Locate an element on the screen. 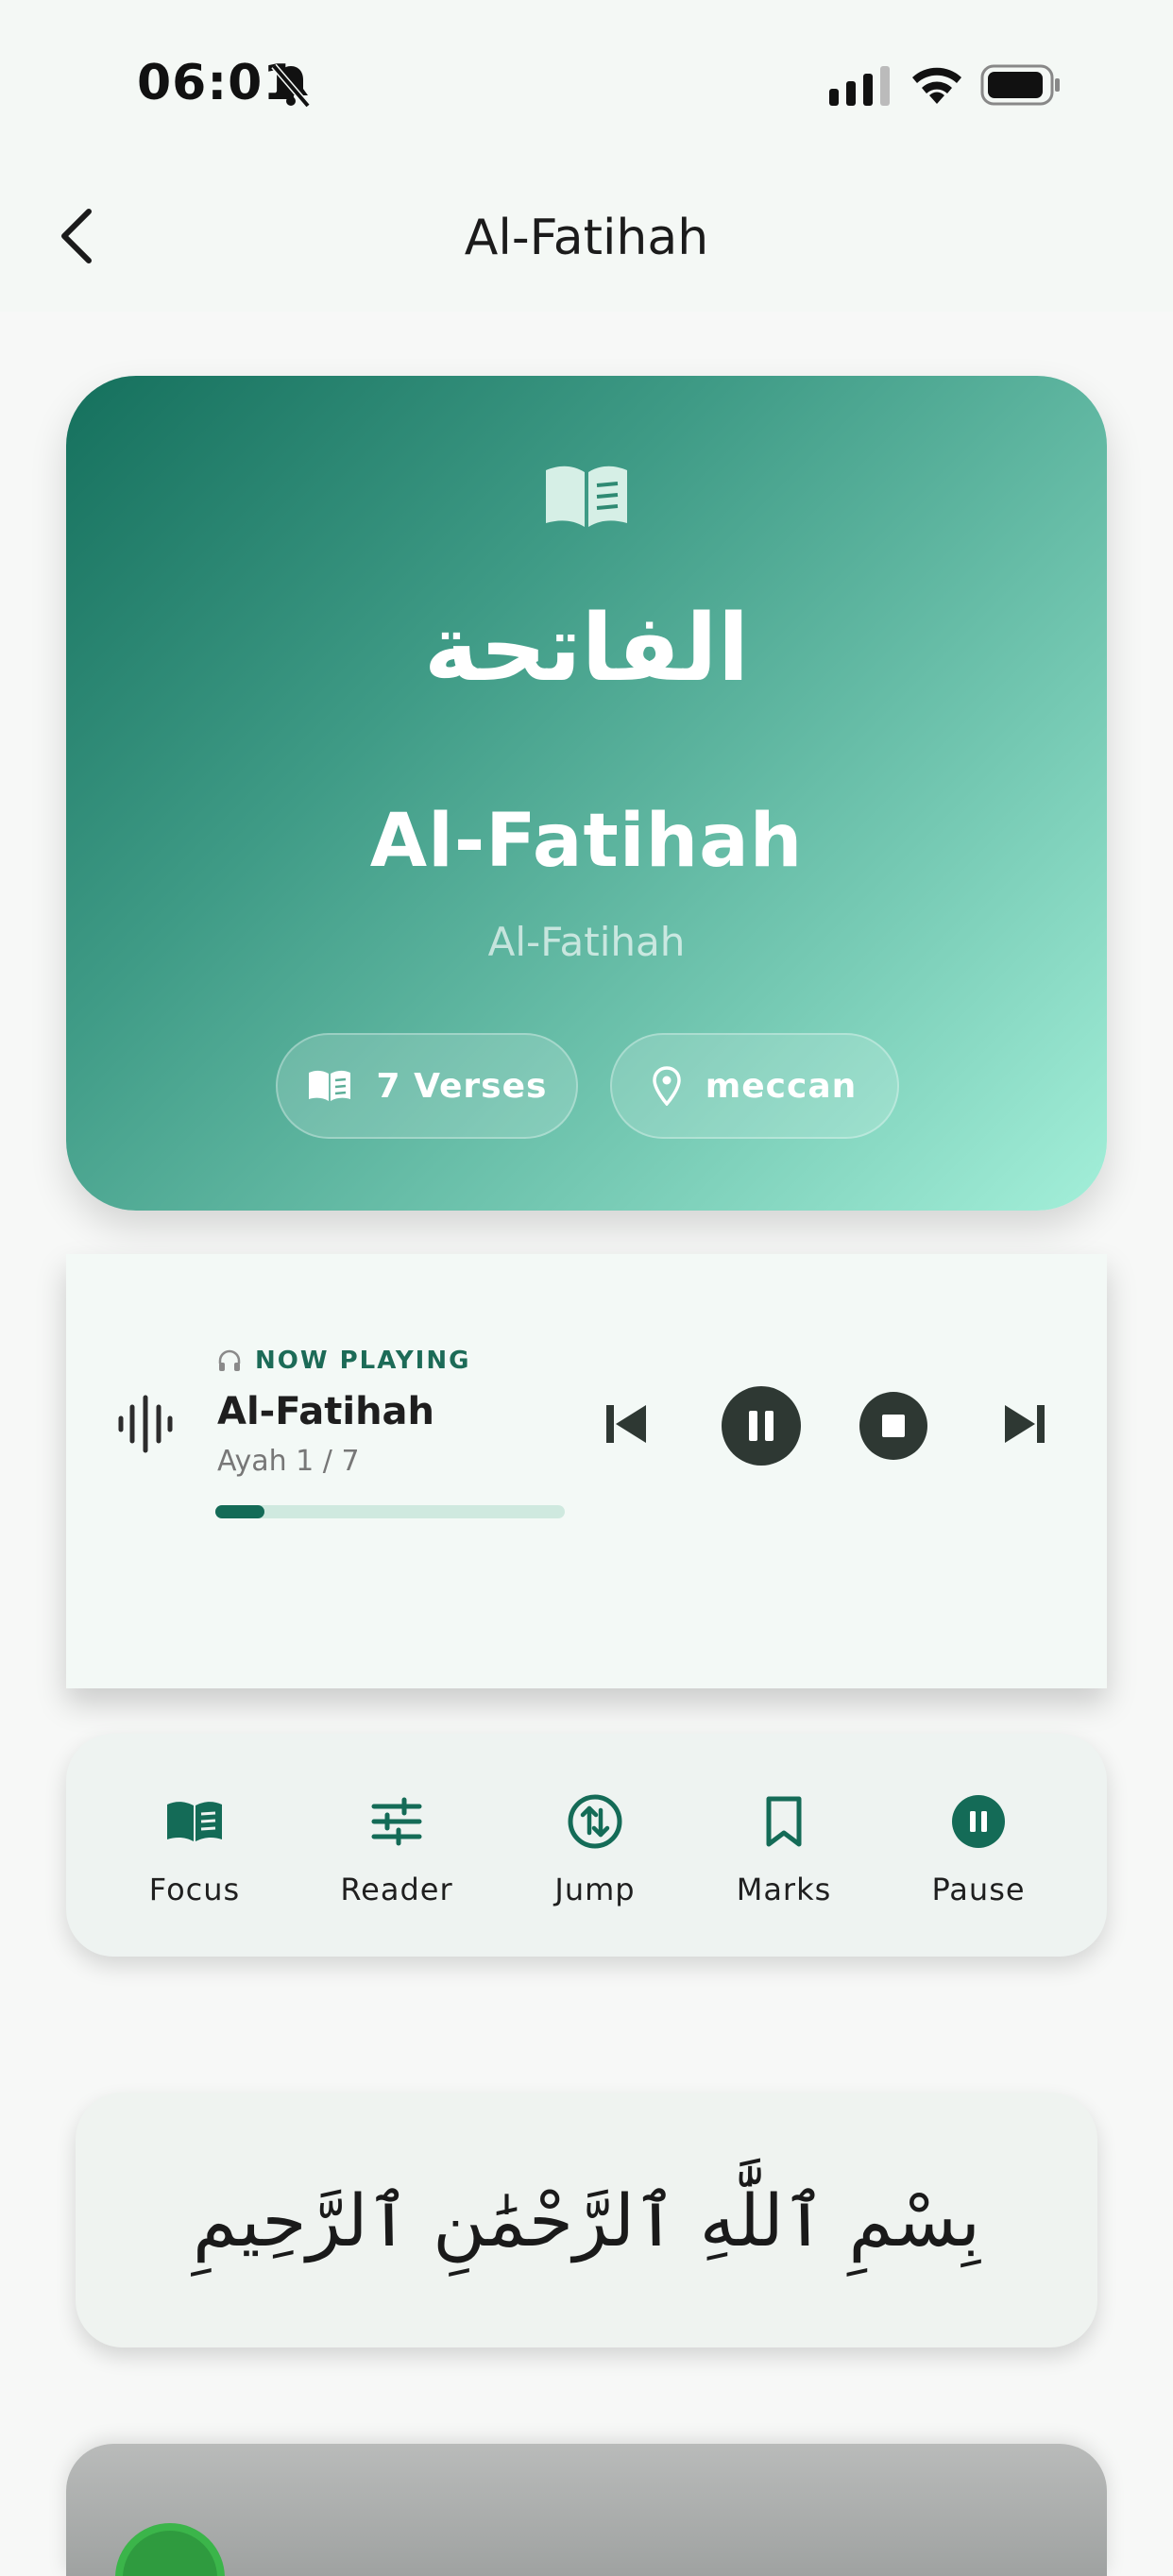 This screenshot has width=1173, height=2576. now-playing-title: Al-Fatihah is located at coordinates (326, 1411).